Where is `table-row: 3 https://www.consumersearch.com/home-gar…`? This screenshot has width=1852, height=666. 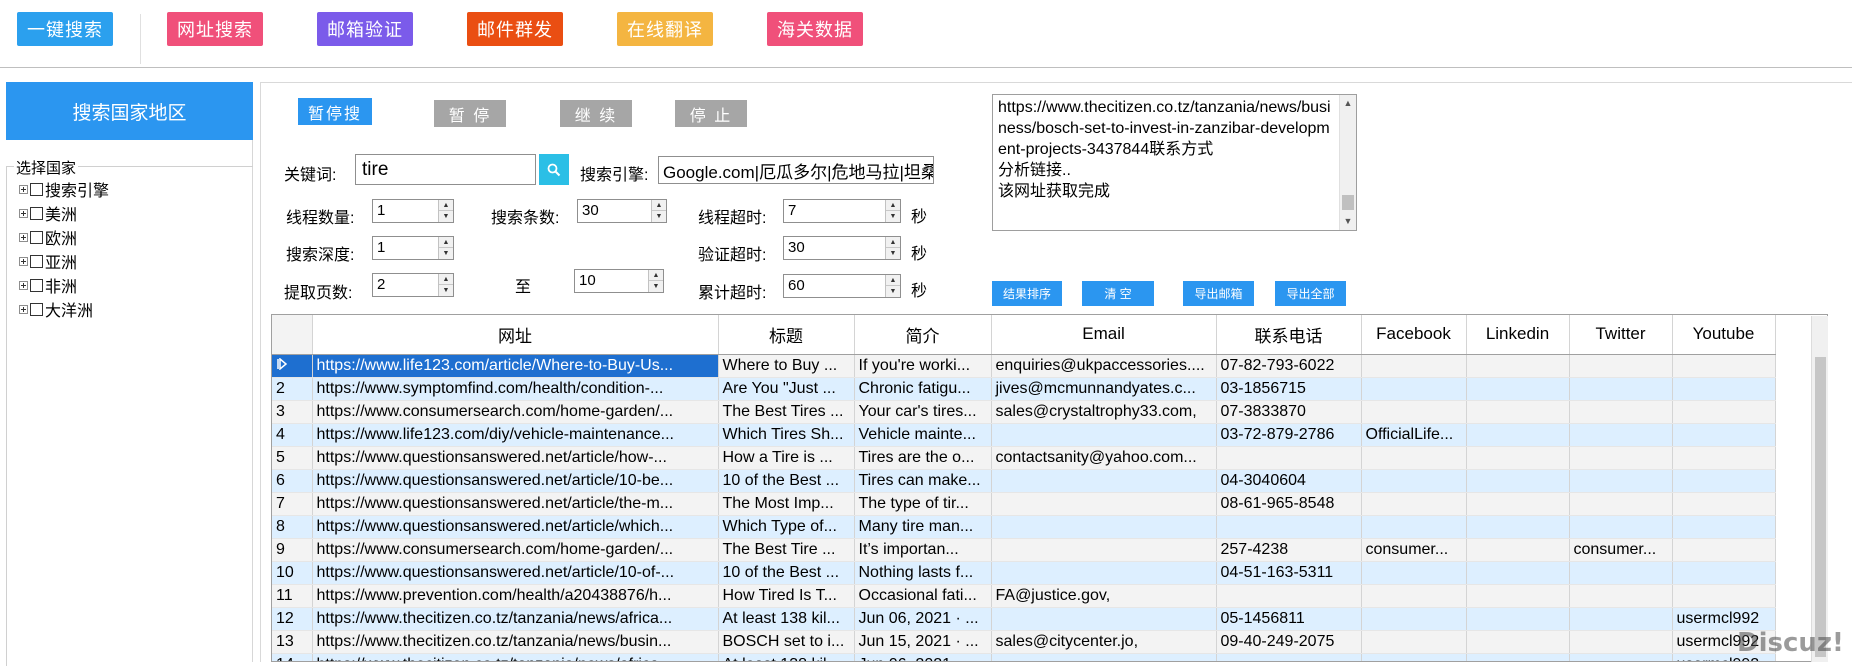 table-row: 3 https://www.consumersearch.com/home-gar… is located at coordinates (1024, 412).